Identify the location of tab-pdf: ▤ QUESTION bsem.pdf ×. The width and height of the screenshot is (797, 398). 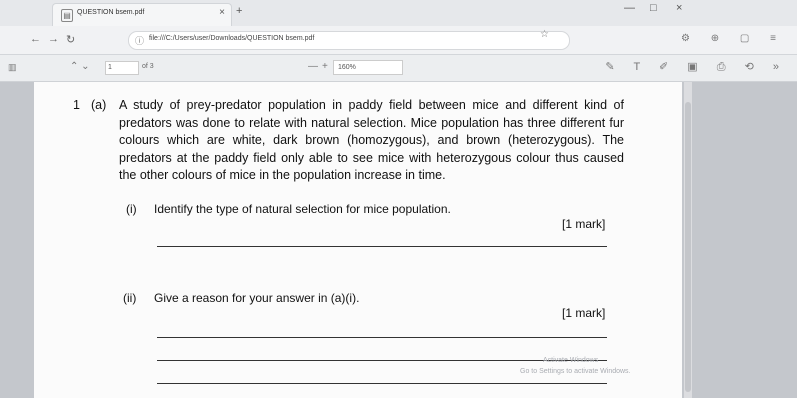
(142, 15).